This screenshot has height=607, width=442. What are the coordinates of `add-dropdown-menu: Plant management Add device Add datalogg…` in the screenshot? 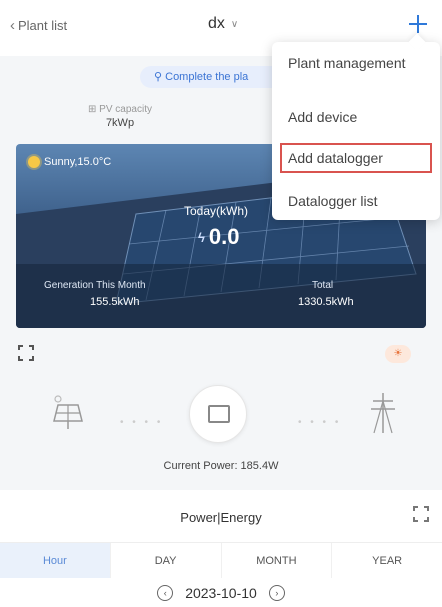 It's located at (356, 126).